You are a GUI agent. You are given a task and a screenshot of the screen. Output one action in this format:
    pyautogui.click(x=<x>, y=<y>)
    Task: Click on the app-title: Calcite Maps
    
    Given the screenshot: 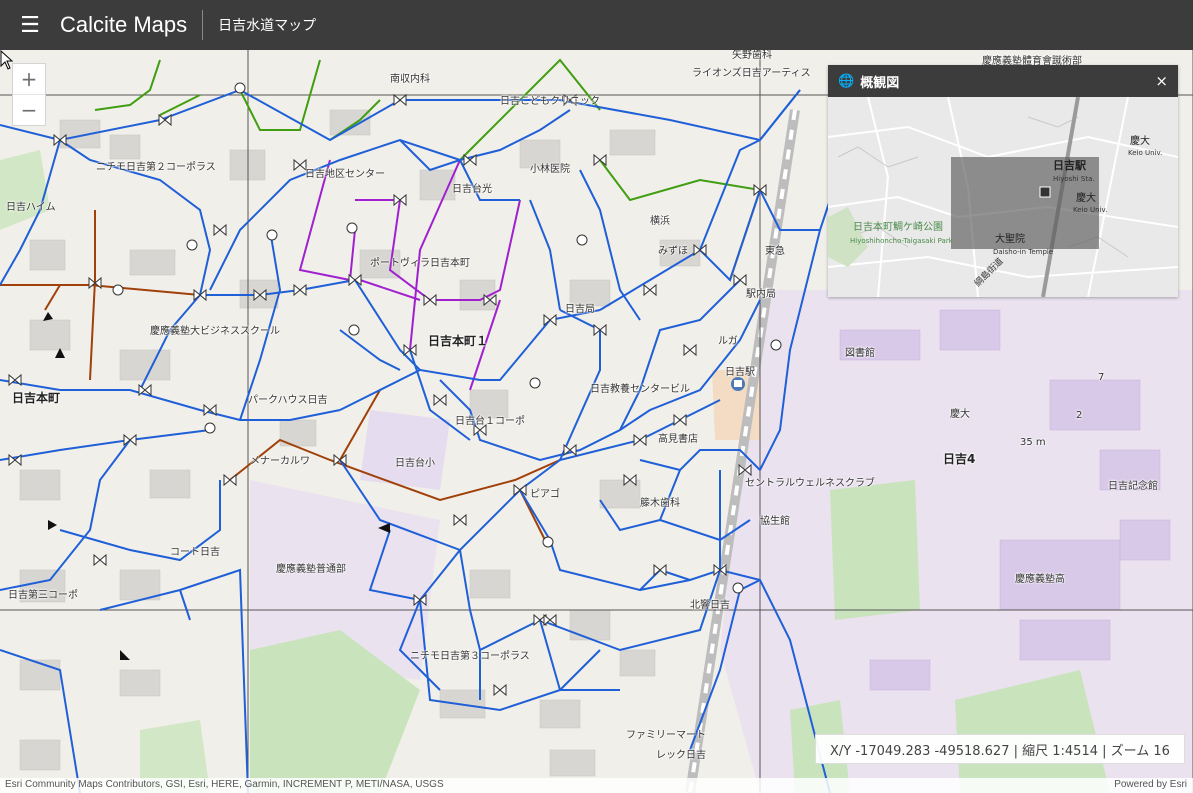 What is the action you would take?
    pyautogui.click(x=132, y=25)
    